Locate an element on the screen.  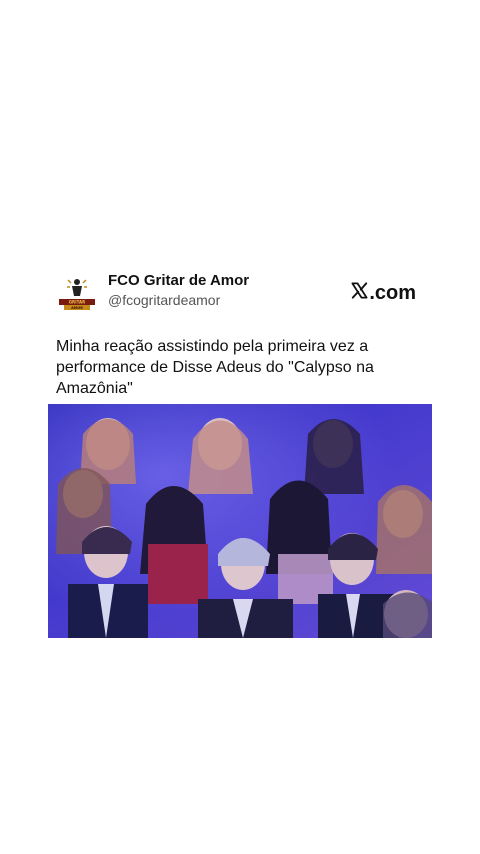
band-logo-icon: GRITAR AMOR is located at coordinates (77, 293).